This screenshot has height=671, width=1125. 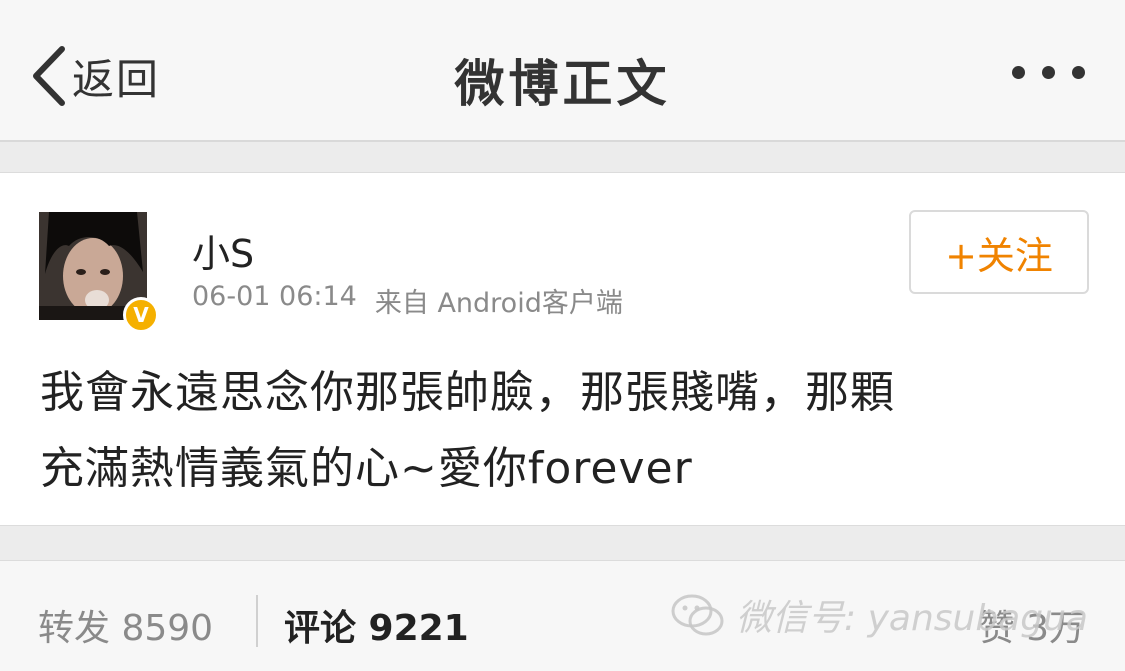 I want to click on repost-count-button: 转发 8590, so click(x=125, y=625).